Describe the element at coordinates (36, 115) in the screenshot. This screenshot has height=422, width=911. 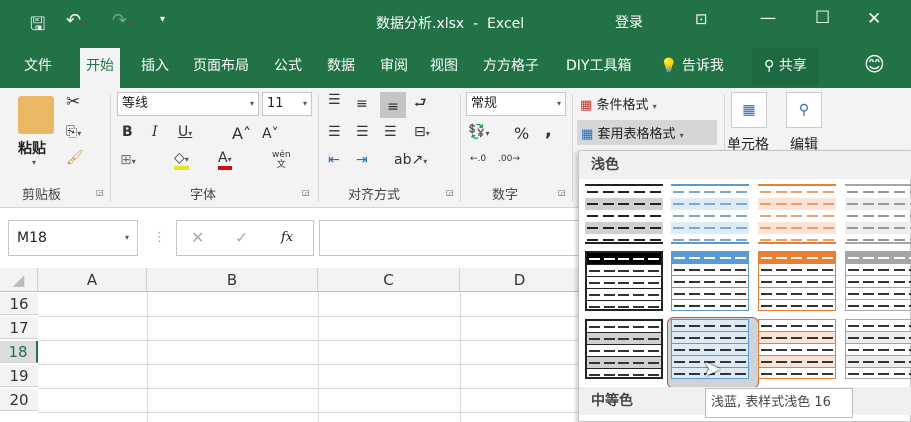
I see `paste-icon` at that location.